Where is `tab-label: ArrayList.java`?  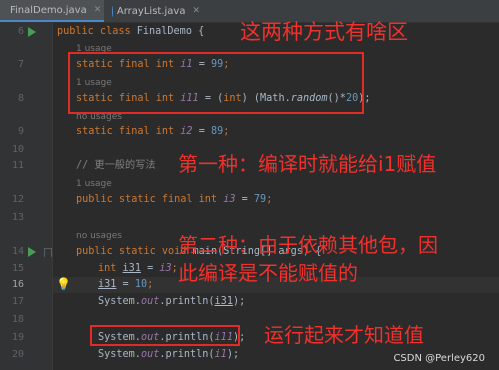 tab-label: ArrayList.java is located at coordinates (151, 11).